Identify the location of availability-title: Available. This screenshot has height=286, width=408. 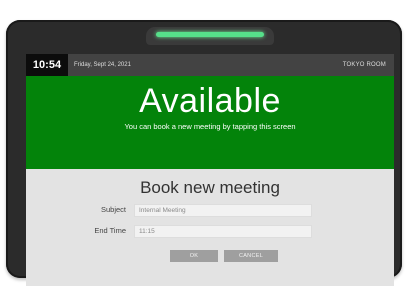
(210, 101).